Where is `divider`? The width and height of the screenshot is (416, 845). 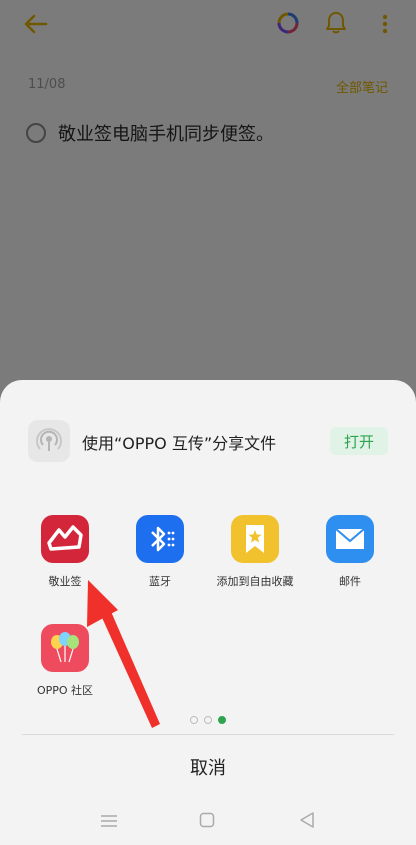
divider is located at coordinates (208, 734).